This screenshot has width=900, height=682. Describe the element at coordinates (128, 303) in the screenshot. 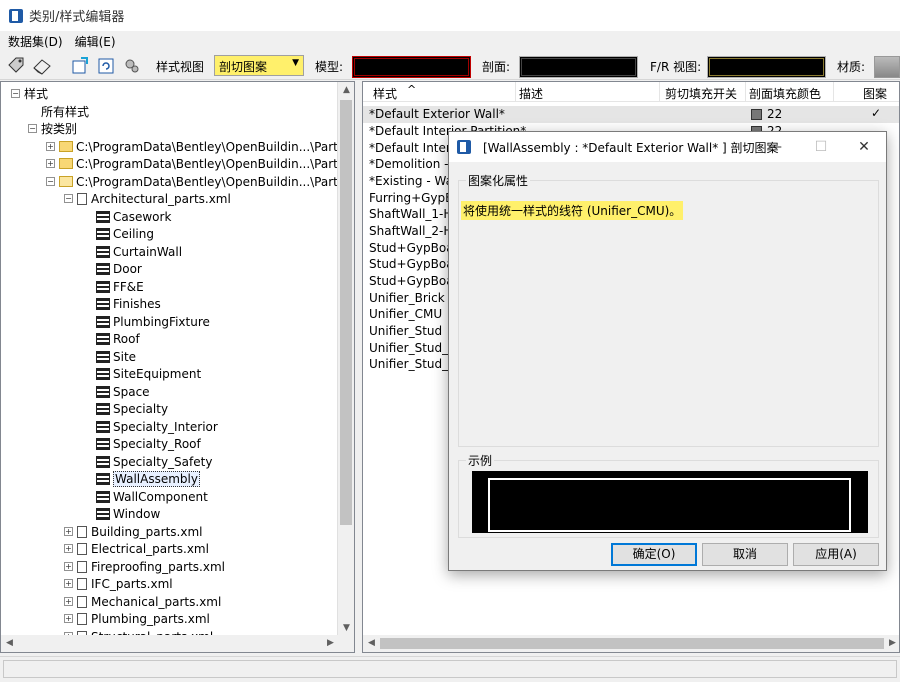

I see `tree-category-finishes: Finishes` at that location.